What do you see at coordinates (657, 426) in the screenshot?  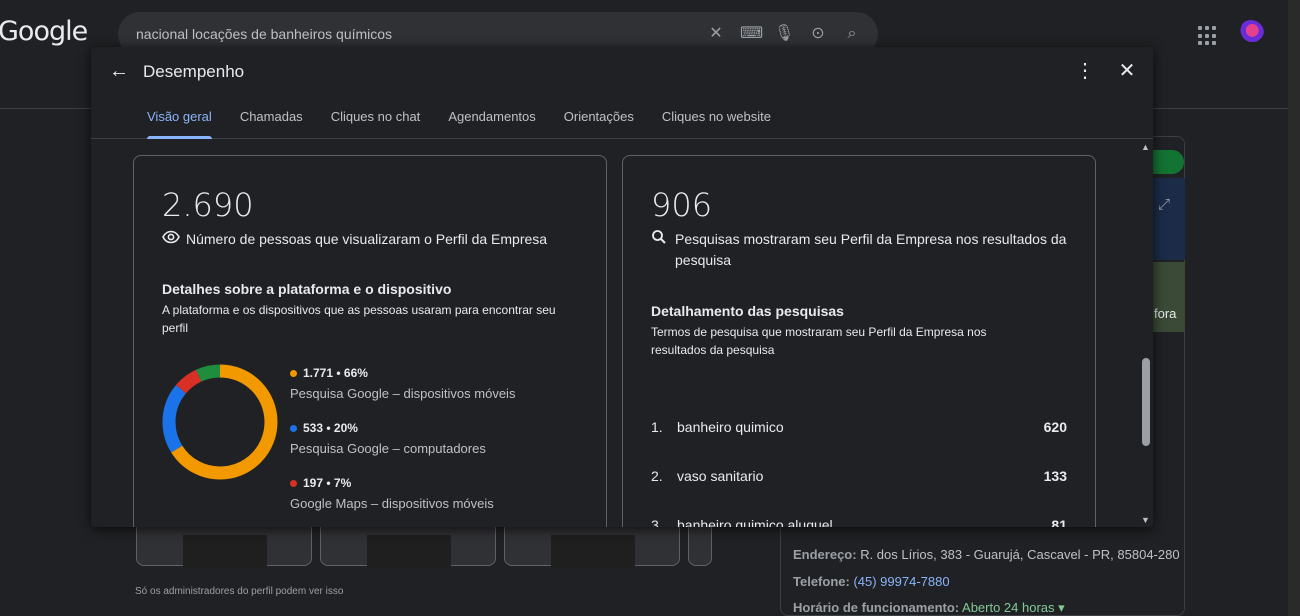 I see `term-rank: 1.` at bounding box center [657, 426].